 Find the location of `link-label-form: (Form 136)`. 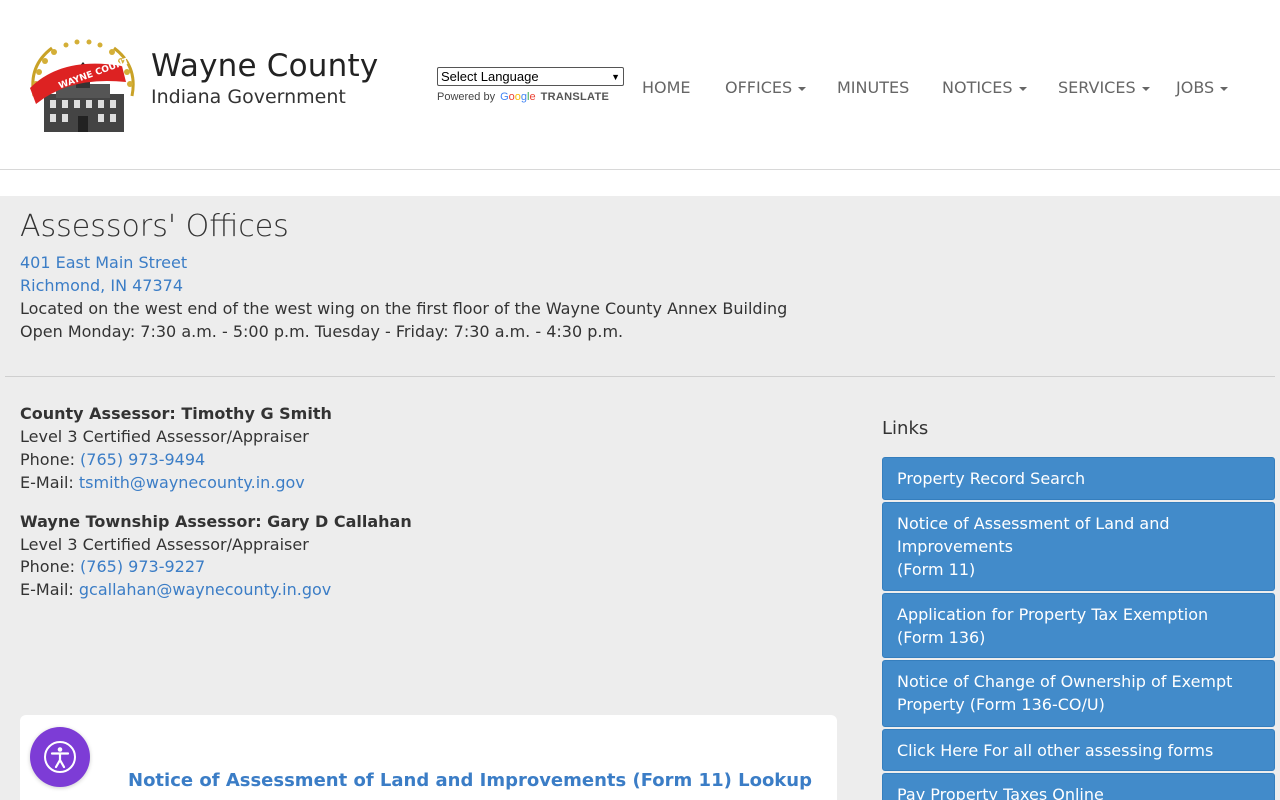

link-label-form: (Form 136) is located at coordinates (941, 637).